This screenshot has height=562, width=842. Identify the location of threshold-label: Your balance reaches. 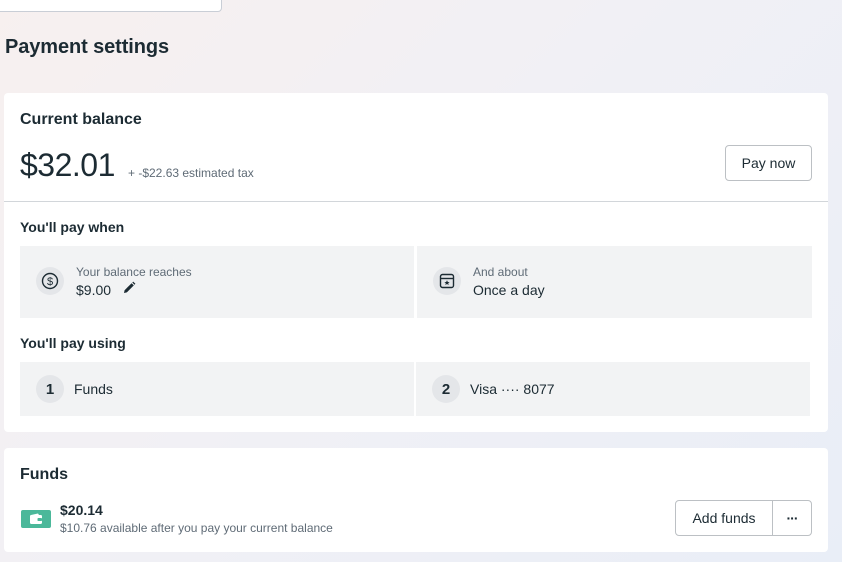
(134, 272).